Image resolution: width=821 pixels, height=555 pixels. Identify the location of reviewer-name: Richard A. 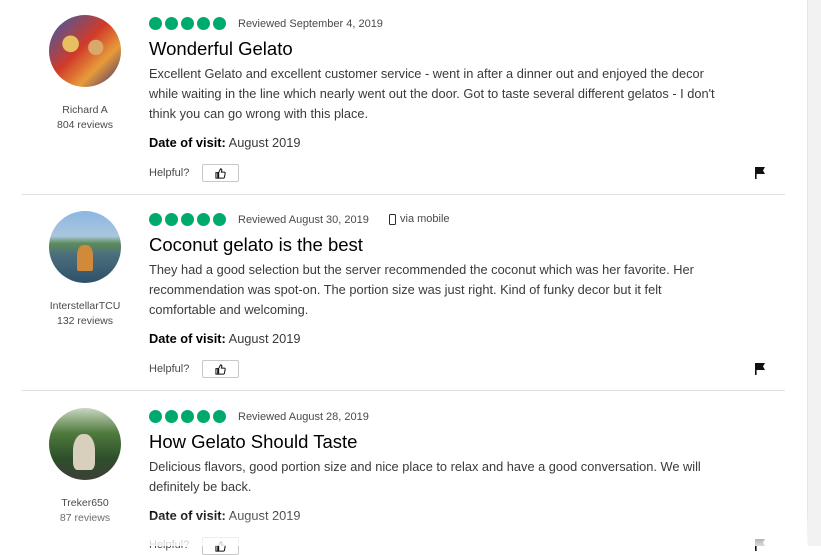
(85, 110).